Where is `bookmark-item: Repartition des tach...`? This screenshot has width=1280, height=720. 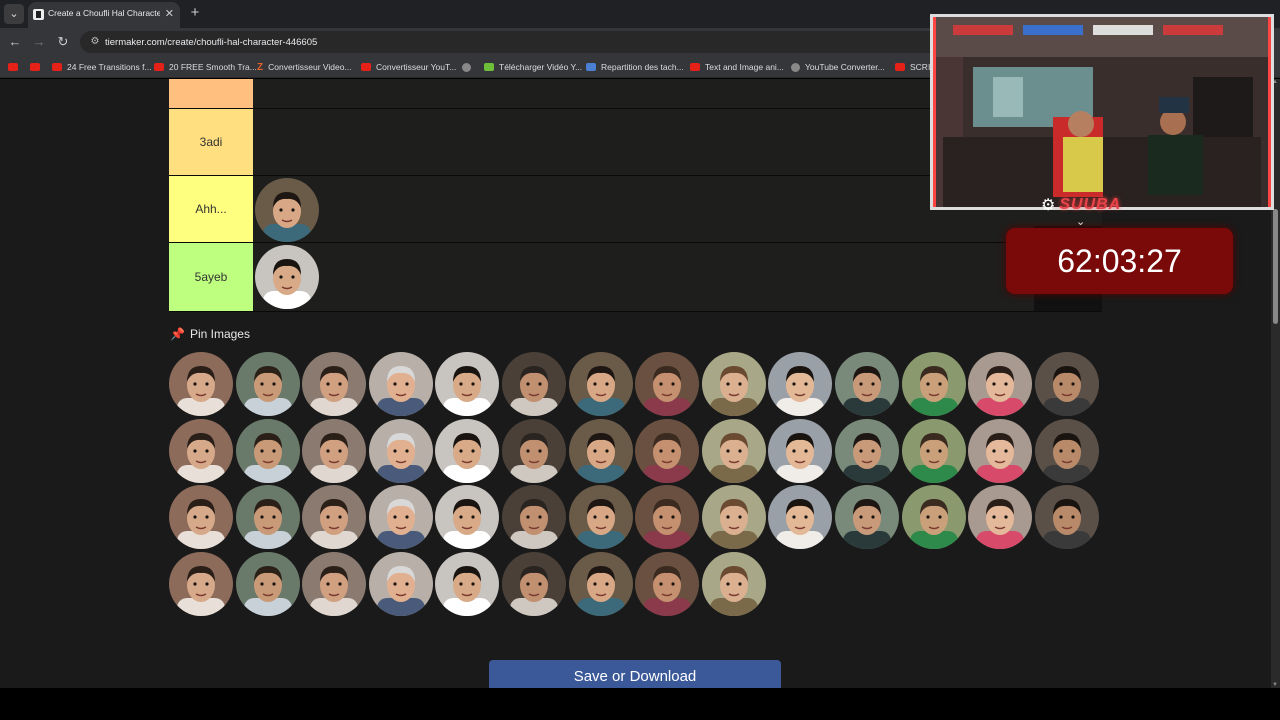 bookmark-item: Repartition des tach... is located at coordinates (635, 67).